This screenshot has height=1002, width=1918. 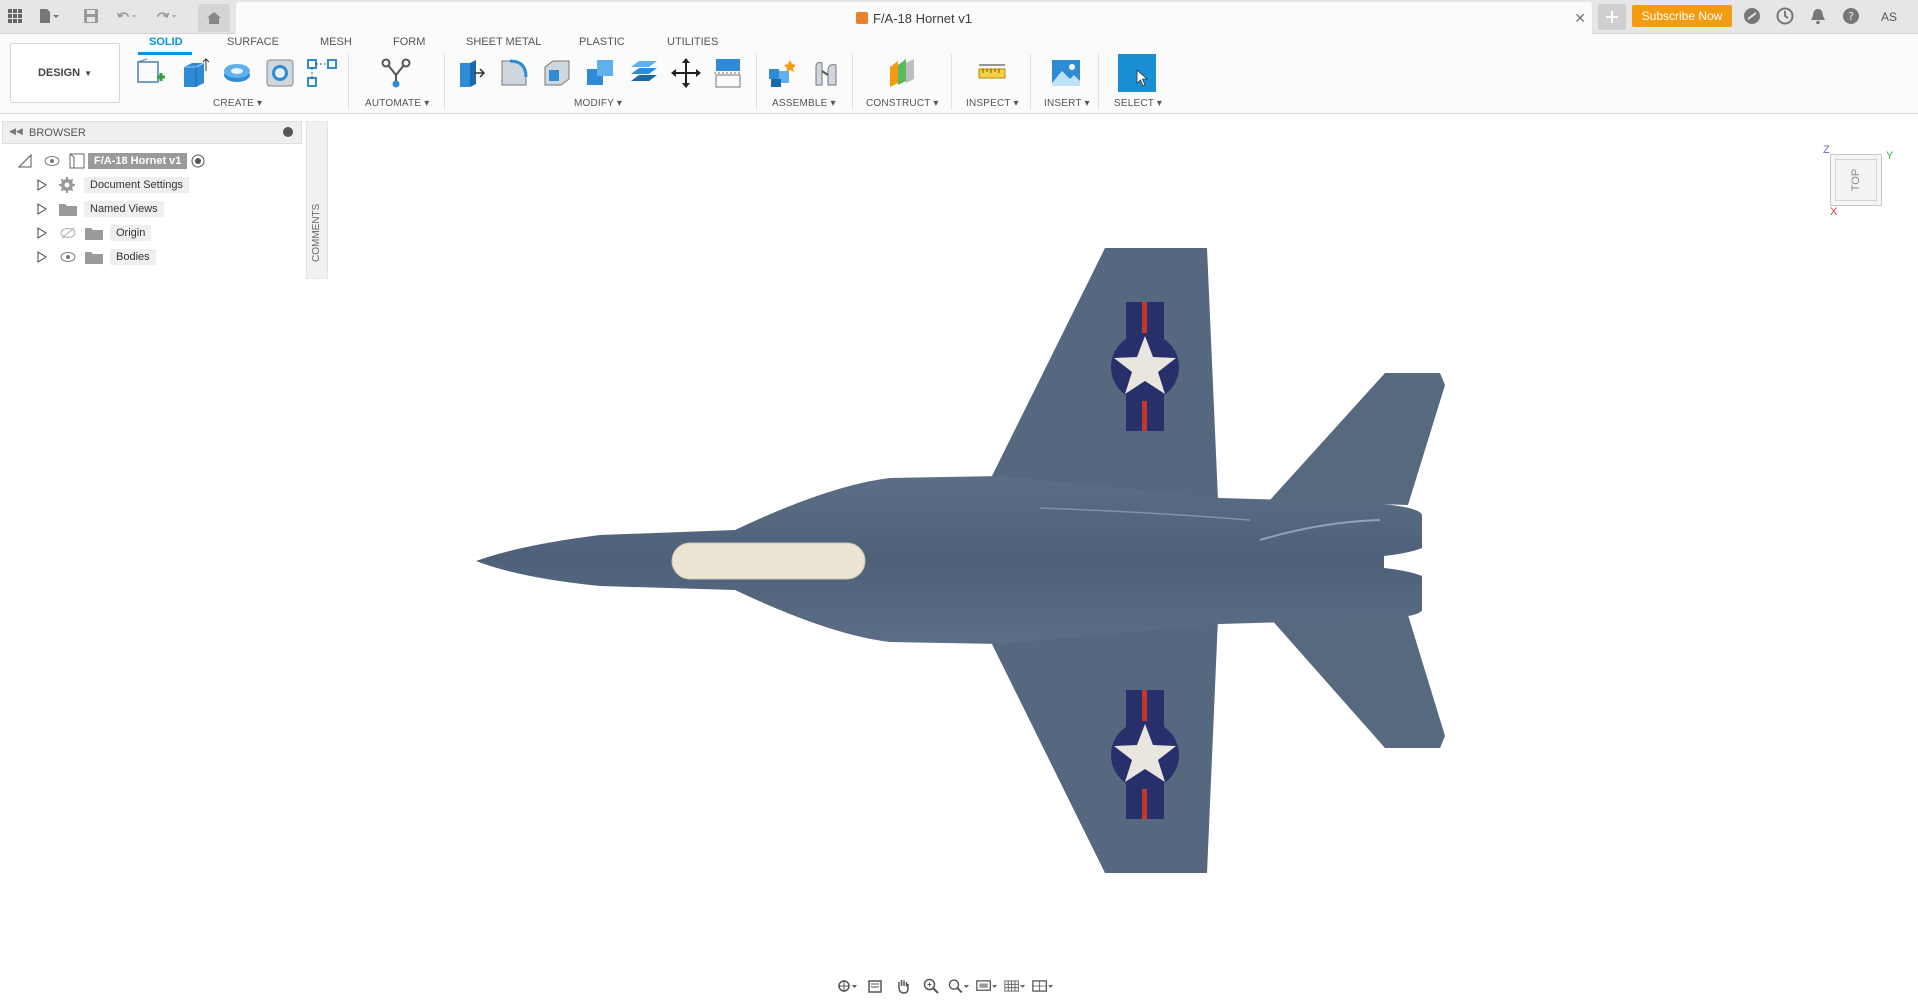 What do you see at coordinates (167, 16) in the screenshot?
I see `redo-icon` at bounding box center [167, 16].